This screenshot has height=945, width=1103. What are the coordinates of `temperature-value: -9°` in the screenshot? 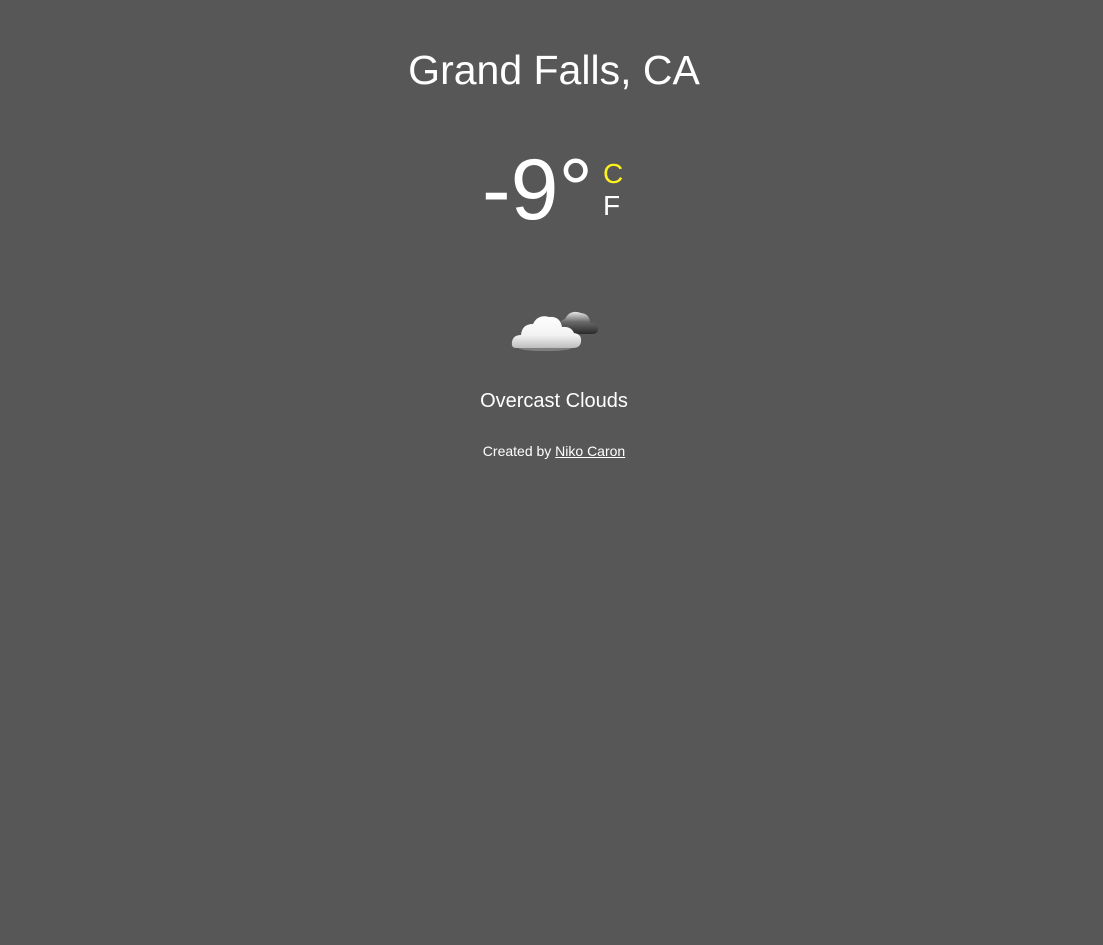 It's located at (537, 190).